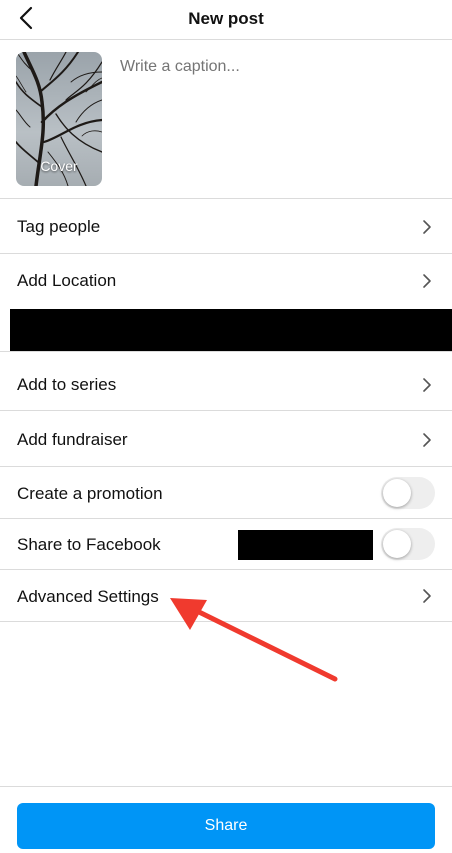 The height and width of the screenshot is (853, 452). What do you see at coordinates (226, 596) in the screenshot?
I see `advanced-settings-row: Advanced Settings` at bounding box center [226, 596].